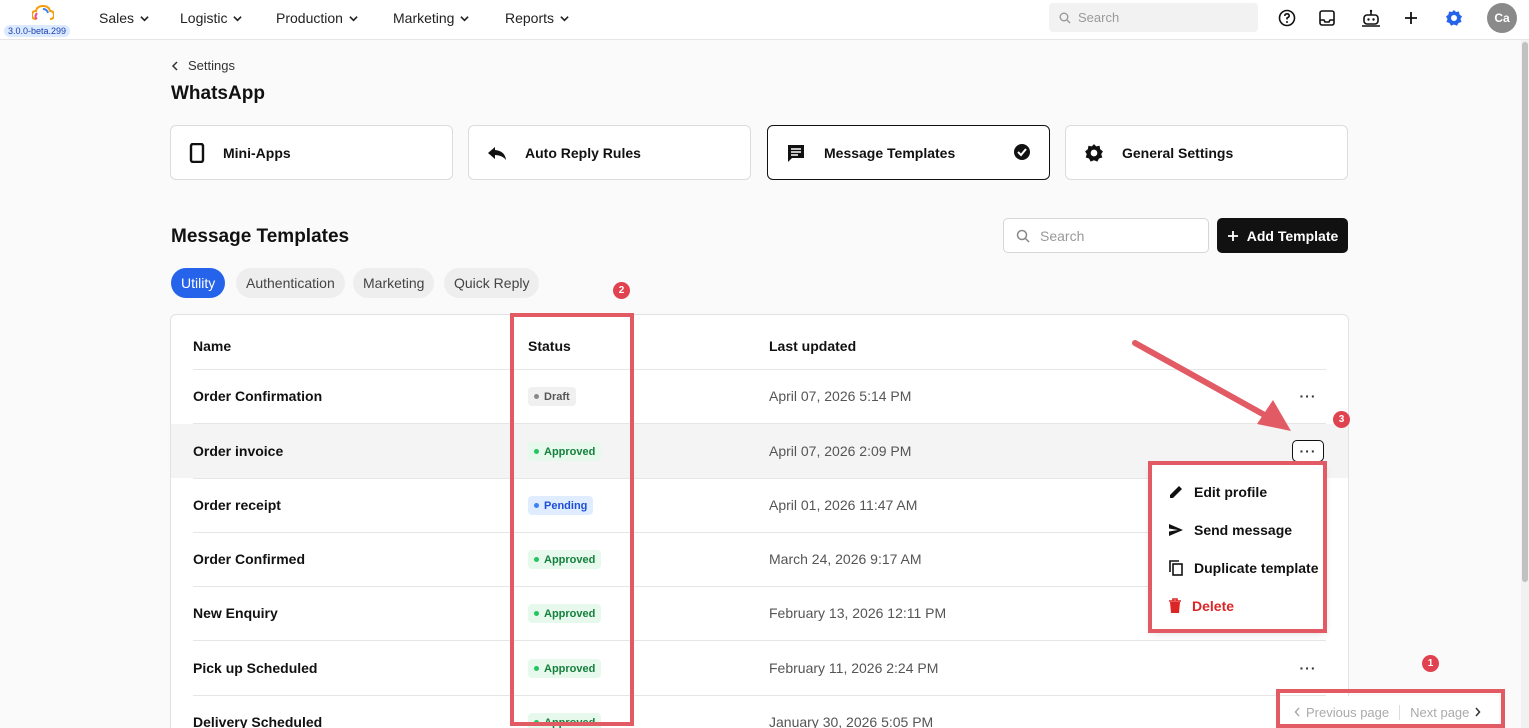  What do you see at coordinates (840, 396) in the screenshot?
I see `last-updated: April 07, 2026 5:14 PM` at bounding box center [840, 396].